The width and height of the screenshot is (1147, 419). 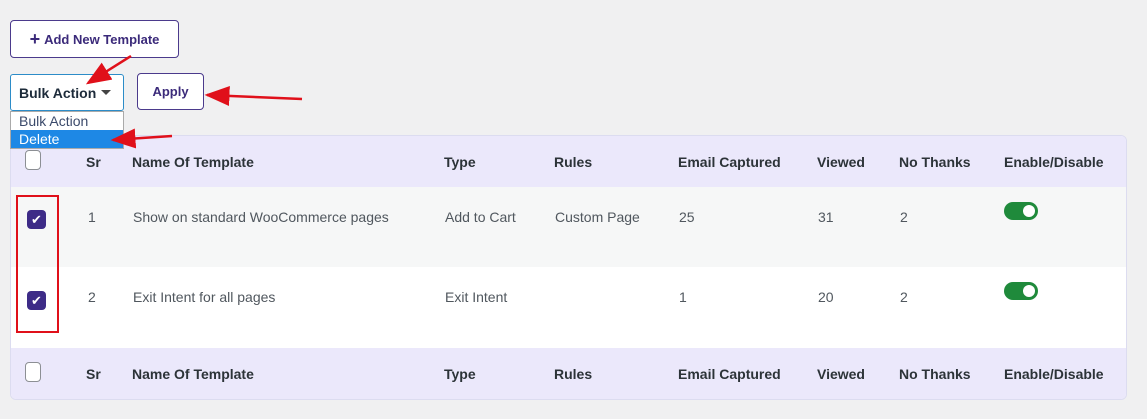 What do you see at coordinates (33, 372) in the screenshot?
I see `select-all-checkbox-footer` at bounding box center [33, 372].